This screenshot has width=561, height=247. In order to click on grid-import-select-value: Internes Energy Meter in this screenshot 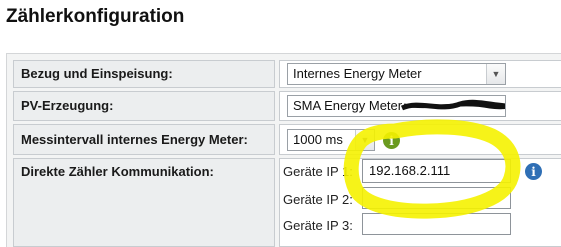, I will do `click(357, 73)`.